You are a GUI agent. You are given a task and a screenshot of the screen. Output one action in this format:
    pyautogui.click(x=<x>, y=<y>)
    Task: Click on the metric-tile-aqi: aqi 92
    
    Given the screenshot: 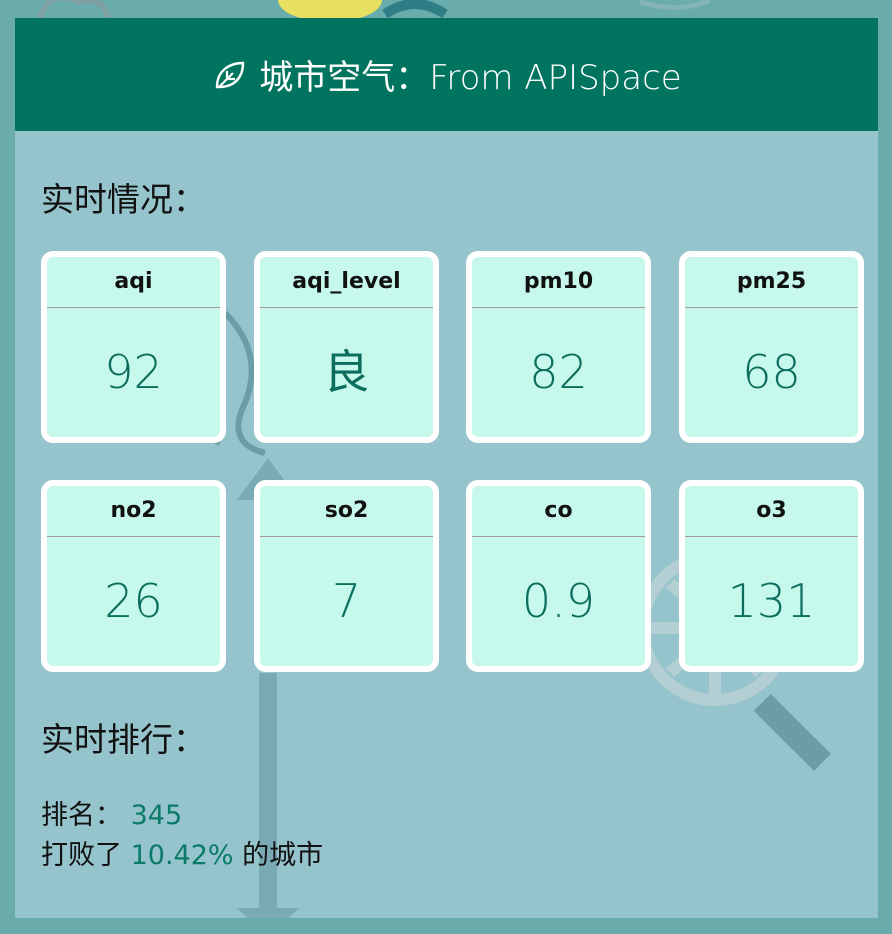 What is the action you would take?
    pyautogui.click(x=133, y=347)
    